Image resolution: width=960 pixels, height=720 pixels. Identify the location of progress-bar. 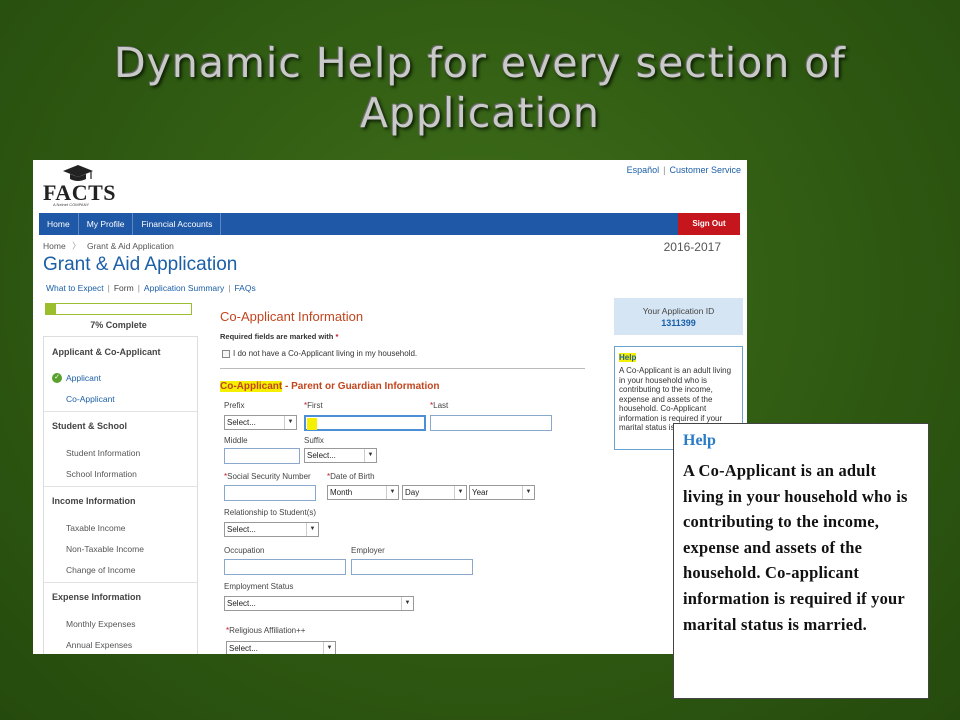
(118, 309).